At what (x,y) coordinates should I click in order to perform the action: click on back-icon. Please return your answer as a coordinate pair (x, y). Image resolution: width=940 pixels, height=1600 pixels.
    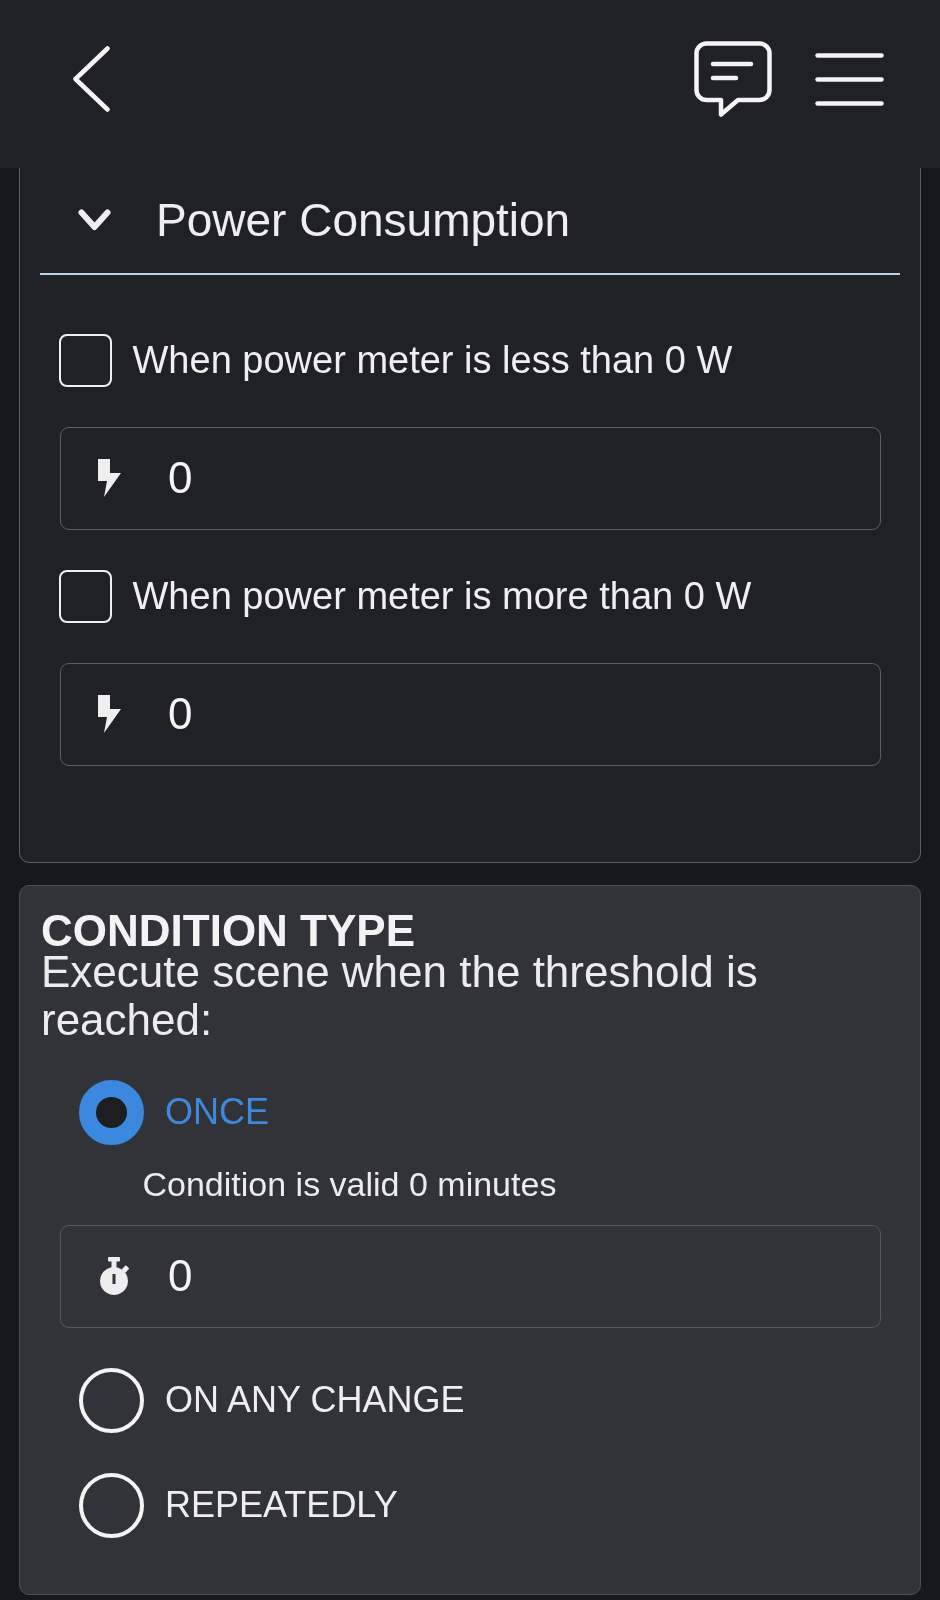
    Looking at the image, I should click on (91, 79).